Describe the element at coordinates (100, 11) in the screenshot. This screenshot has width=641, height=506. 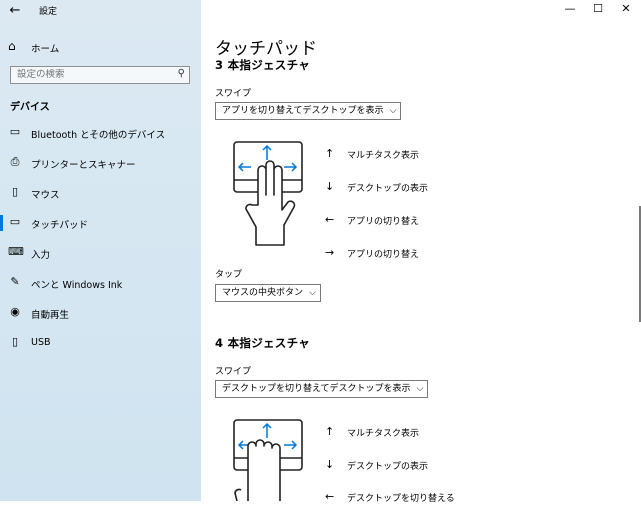
I see `title-bar-left: ← 設定` at that location.